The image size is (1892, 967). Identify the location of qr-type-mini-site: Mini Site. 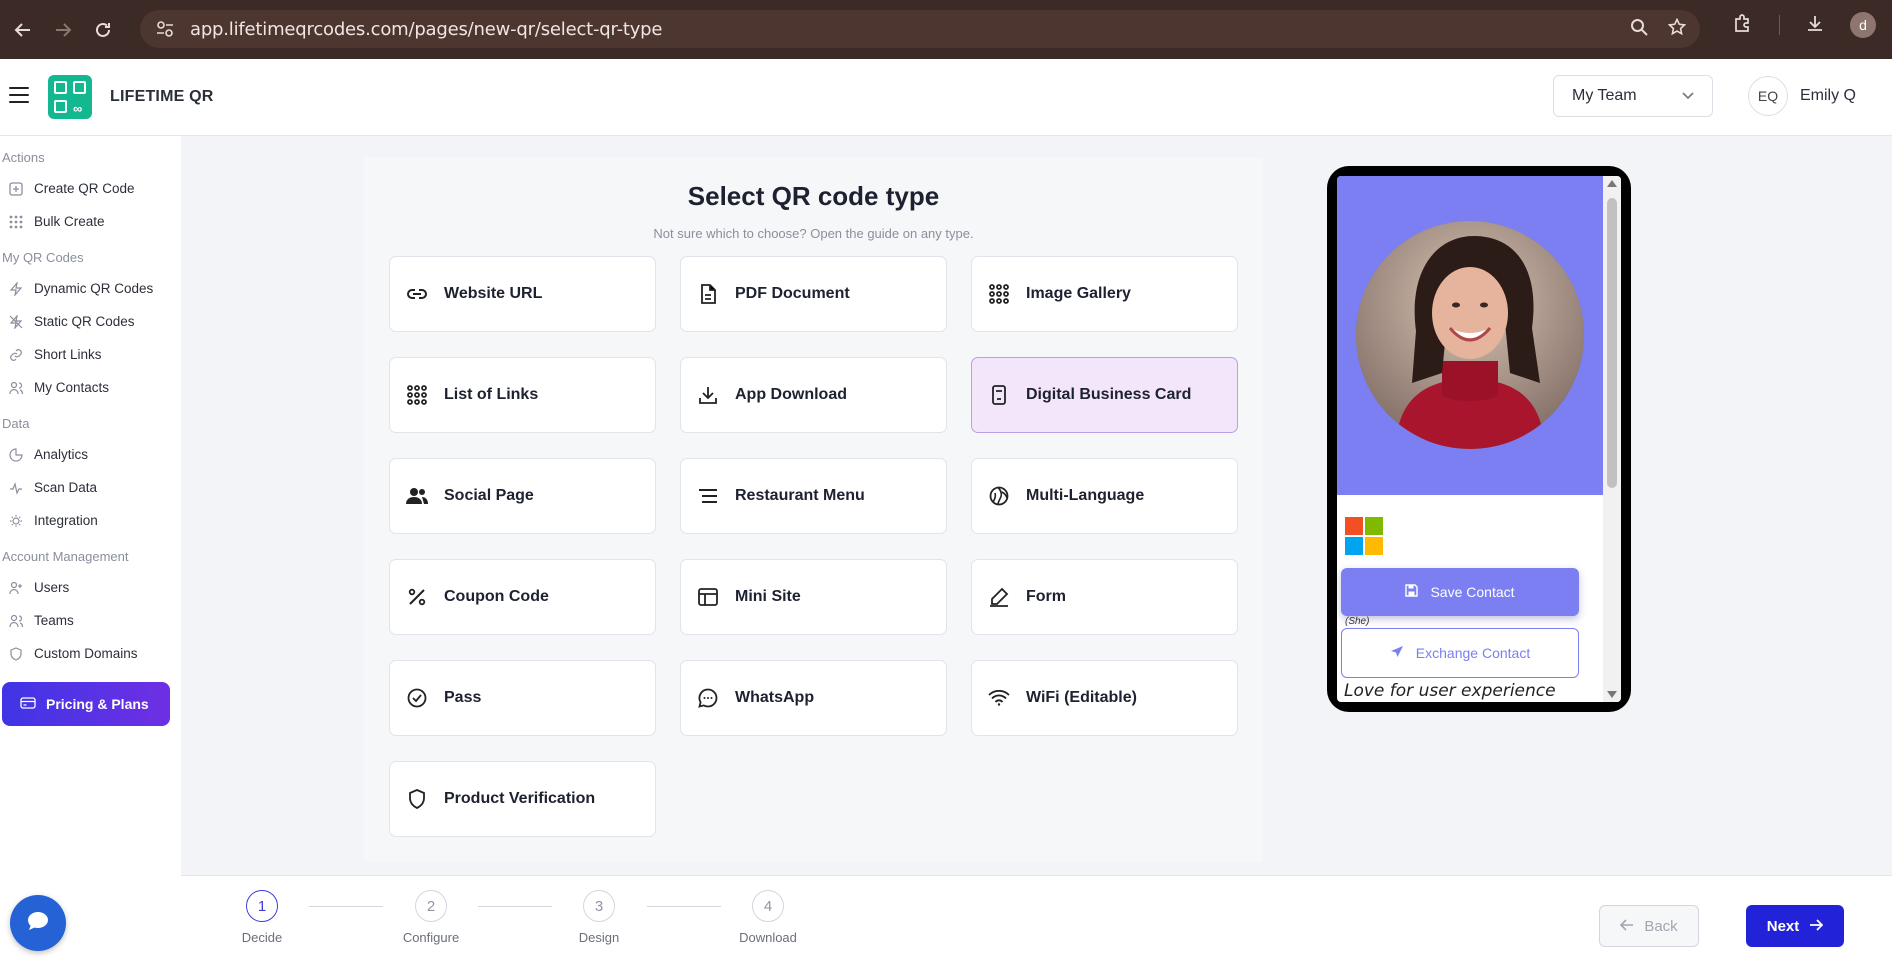
(813, 597).